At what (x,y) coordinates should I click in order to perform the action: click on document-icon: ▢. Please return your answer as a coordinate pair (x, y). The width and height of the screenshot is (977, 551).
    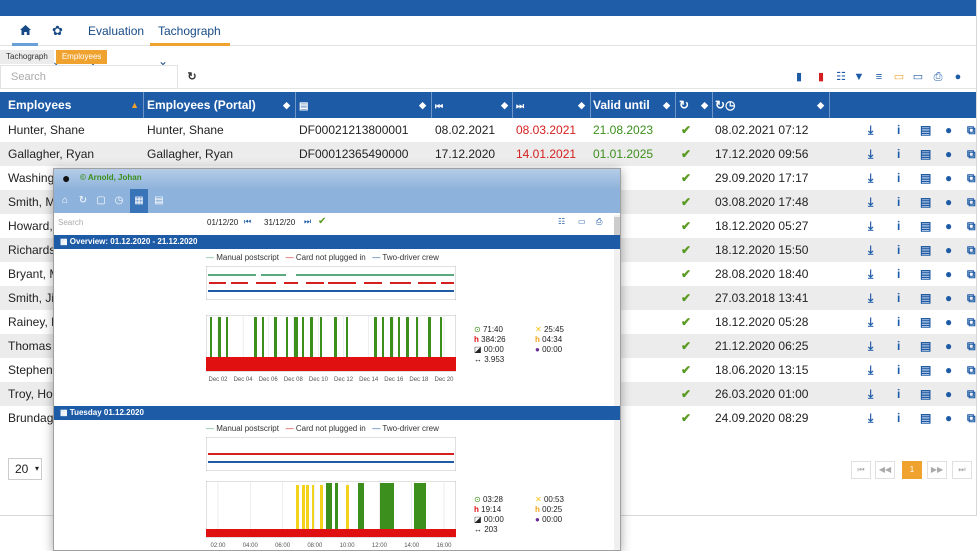
    Looking at the image, I should click on (101, 201).